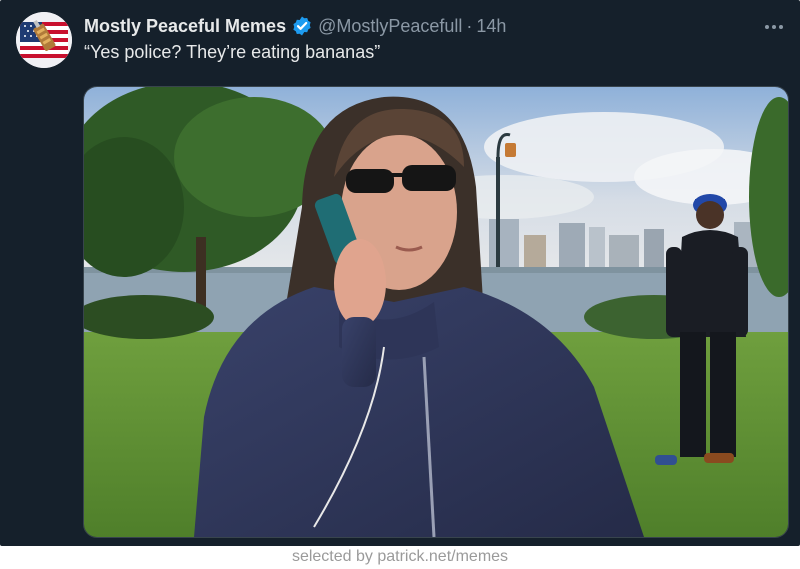 The height and width of the screenshot is (569, 800). What do you see at coordinates (491, 26) in the screenshot?
I see `timestamp: 14h` at bounding box center [491, 26].